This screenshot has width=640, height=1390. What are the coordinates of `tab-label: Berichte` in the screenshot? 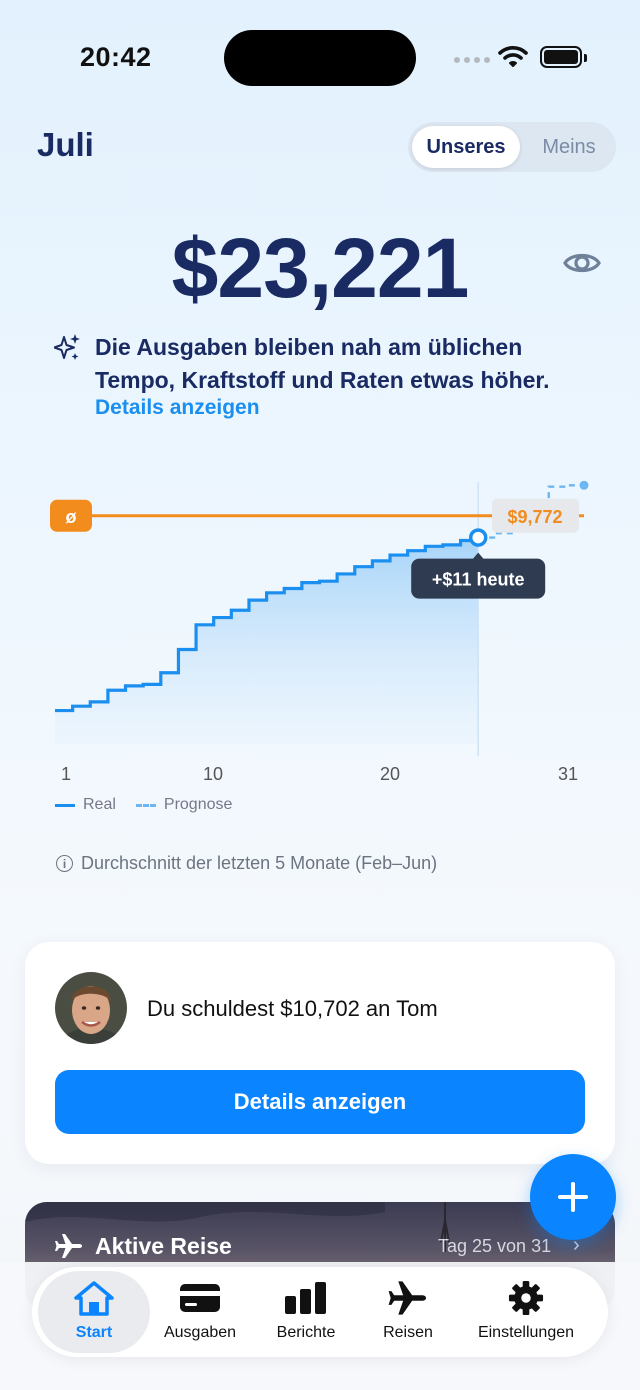 It's located at (306, 1332).